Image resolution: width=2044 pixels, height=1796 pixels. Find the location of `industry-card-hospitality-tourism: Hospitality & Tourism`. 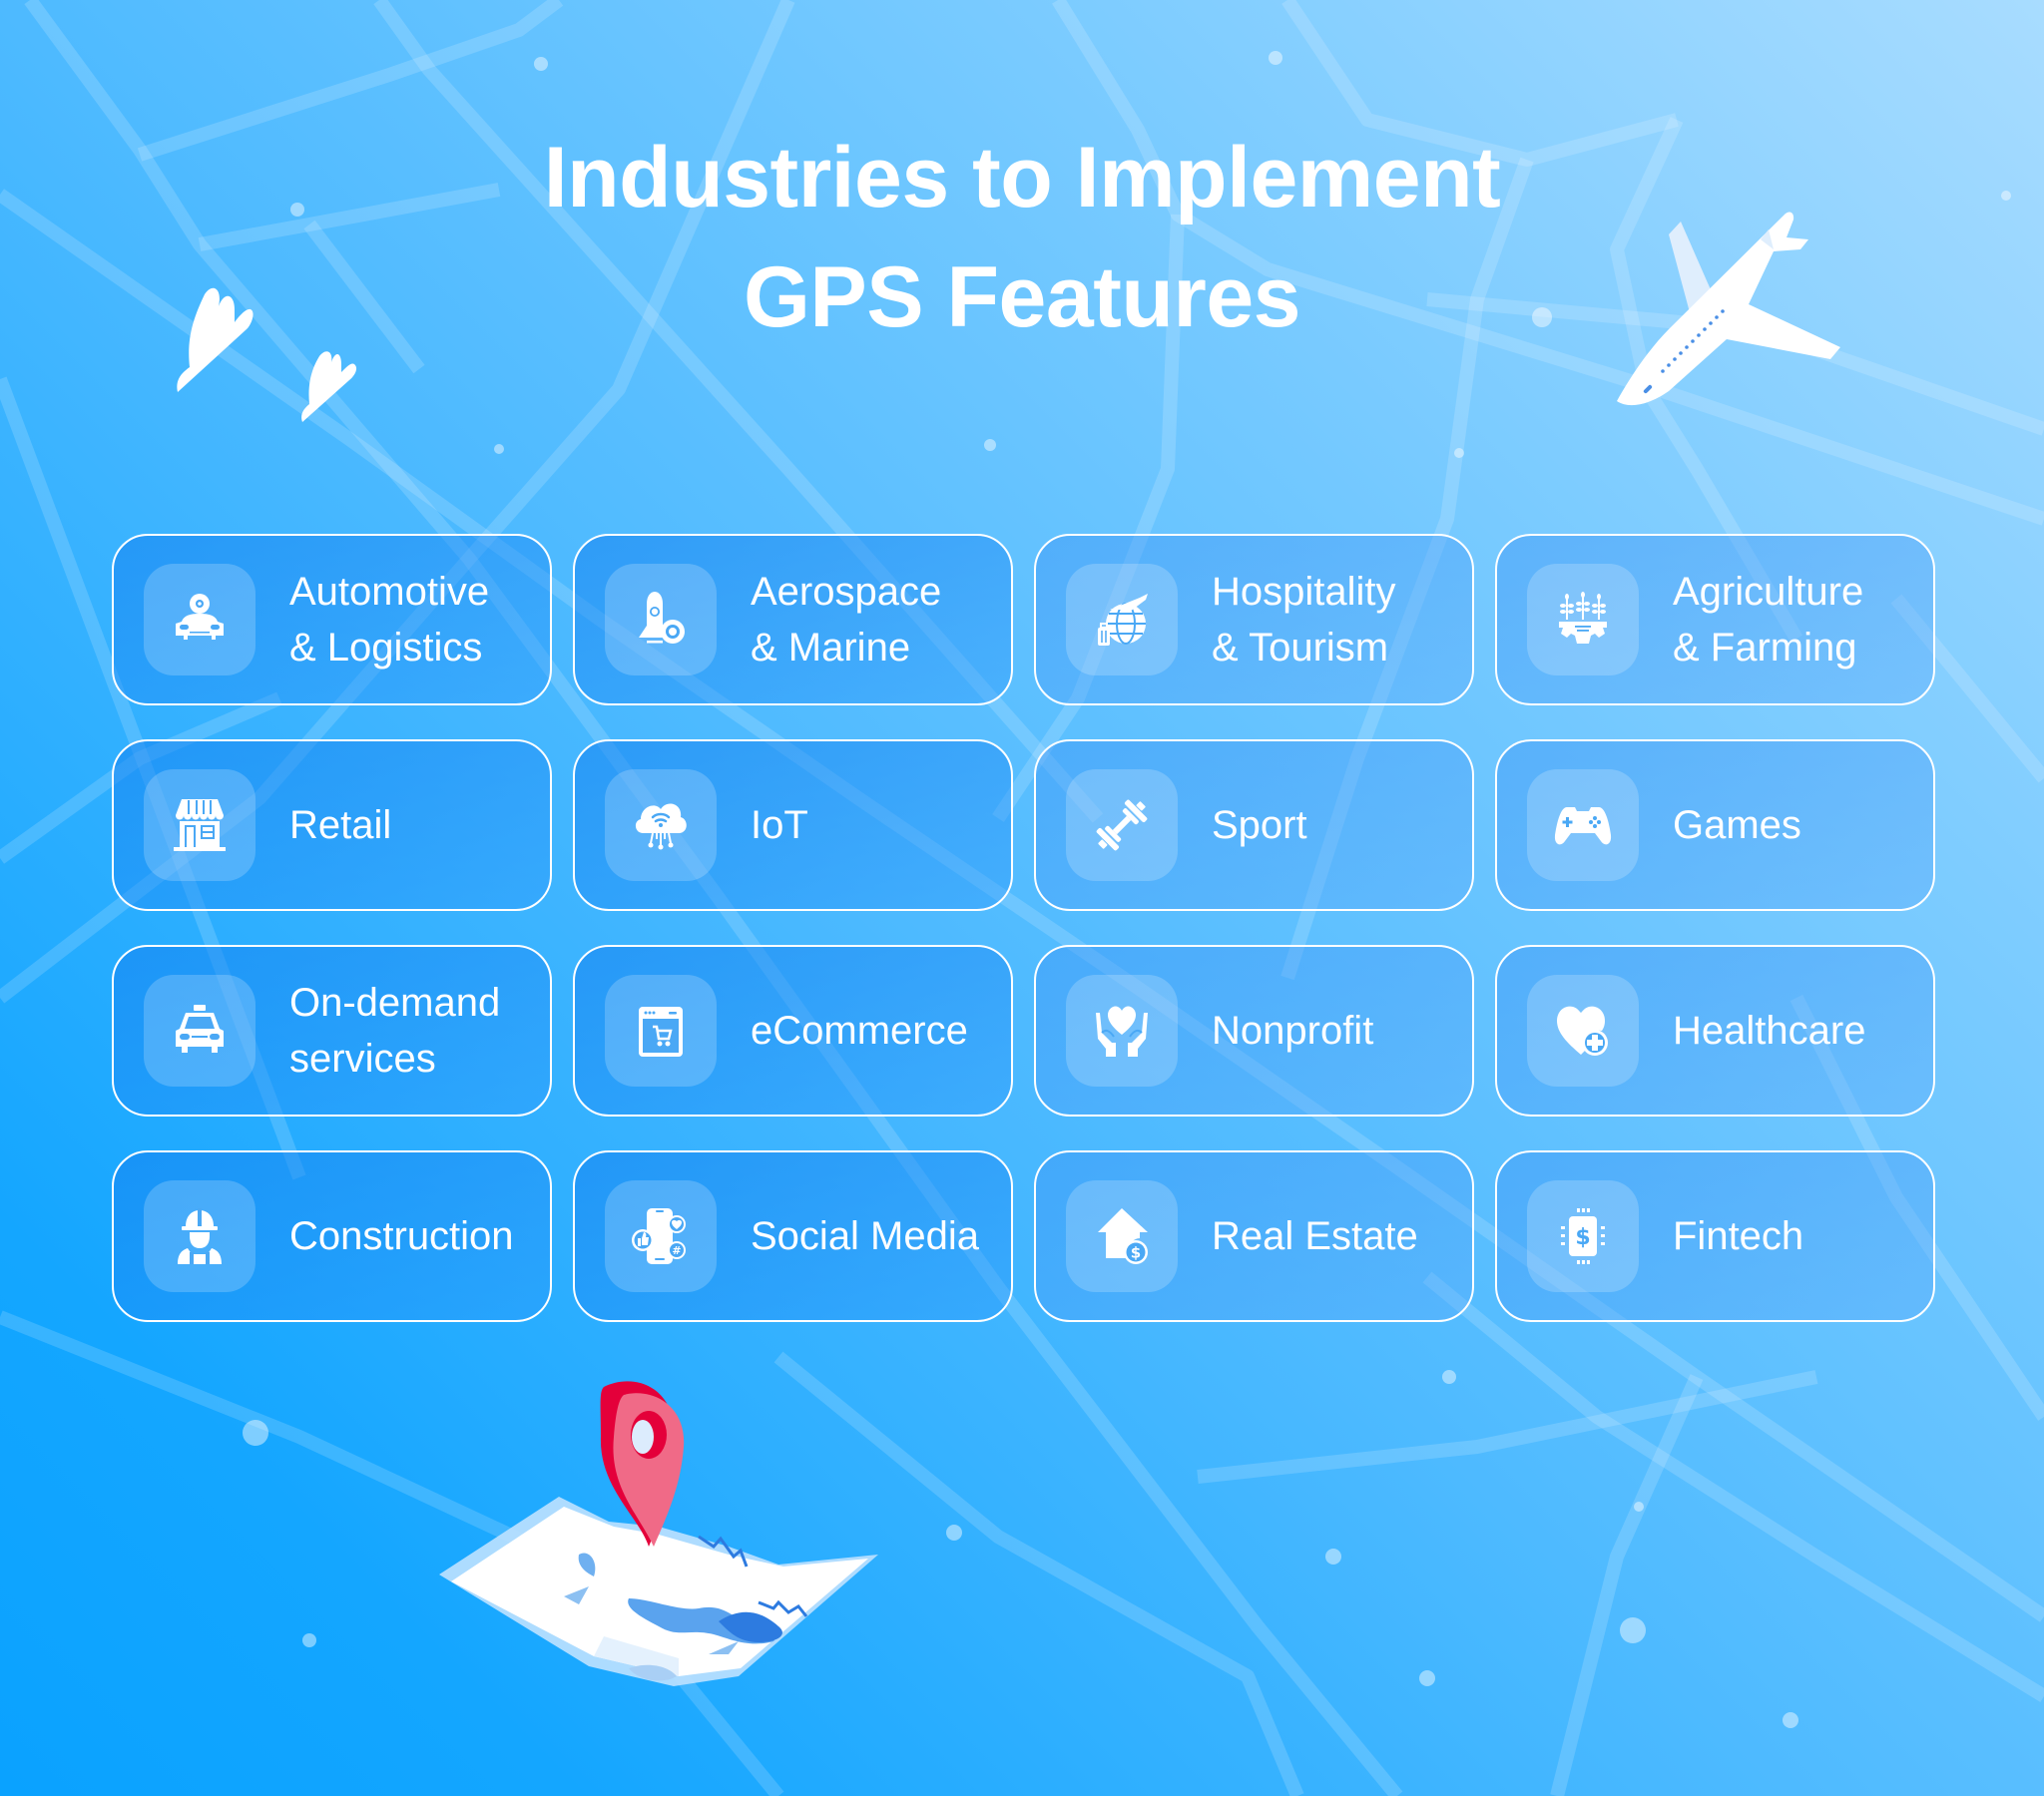

industry-card-hospitality-tourism: Hospitality & Tourism is located at coordinates (1254, 619).